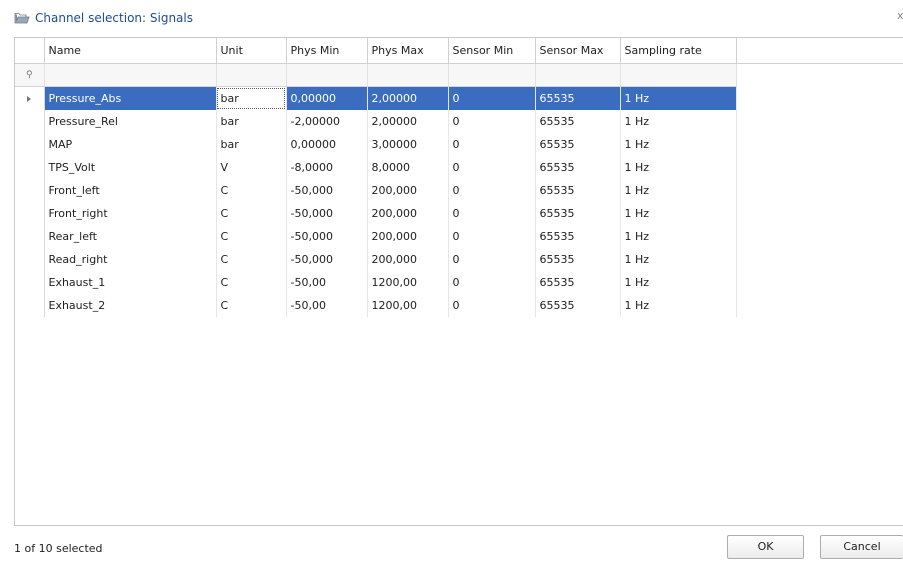  What do you see at coordinates (765, 547) in the screenshot?
I see `ok-button: OK` at bounding box center [765, 547].